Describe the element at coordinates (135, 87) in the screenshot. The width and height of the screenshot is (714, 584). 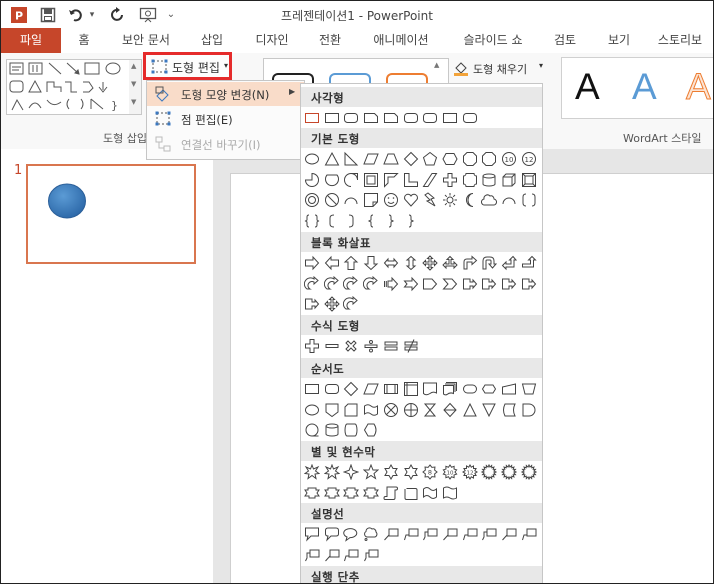
I see `gallery-scrollbar: ▲ ▼ ▼` at that location.